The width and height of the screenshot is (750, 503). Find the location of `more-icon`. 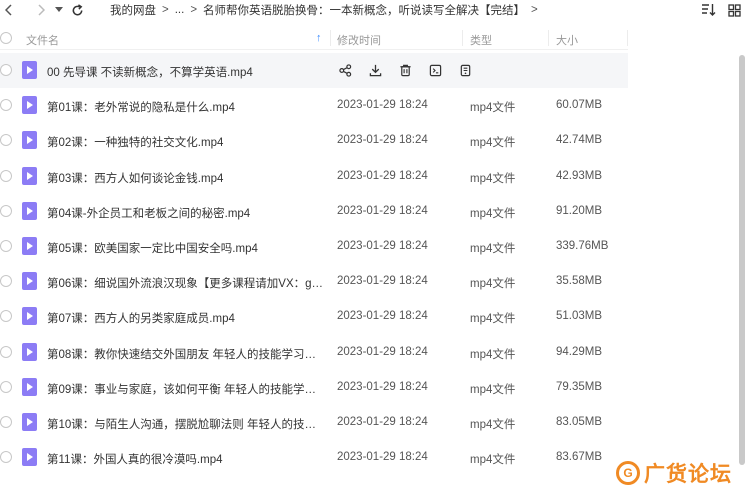

more-icon is located at coordinates (465, 70).